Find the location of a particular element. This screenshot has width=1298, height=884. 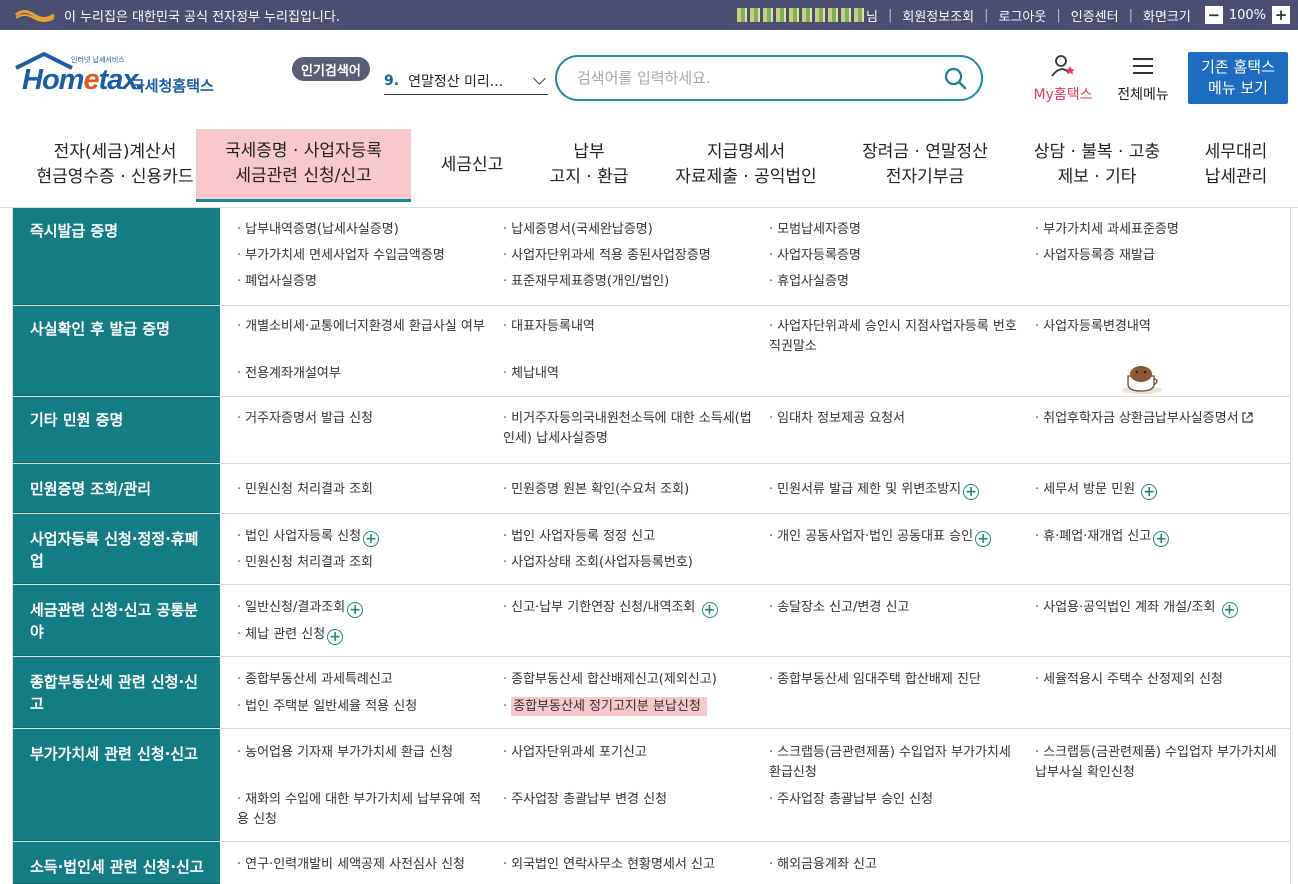

menu-link: 세무서 방문 민원 + is located at coordinates (1096, 490).